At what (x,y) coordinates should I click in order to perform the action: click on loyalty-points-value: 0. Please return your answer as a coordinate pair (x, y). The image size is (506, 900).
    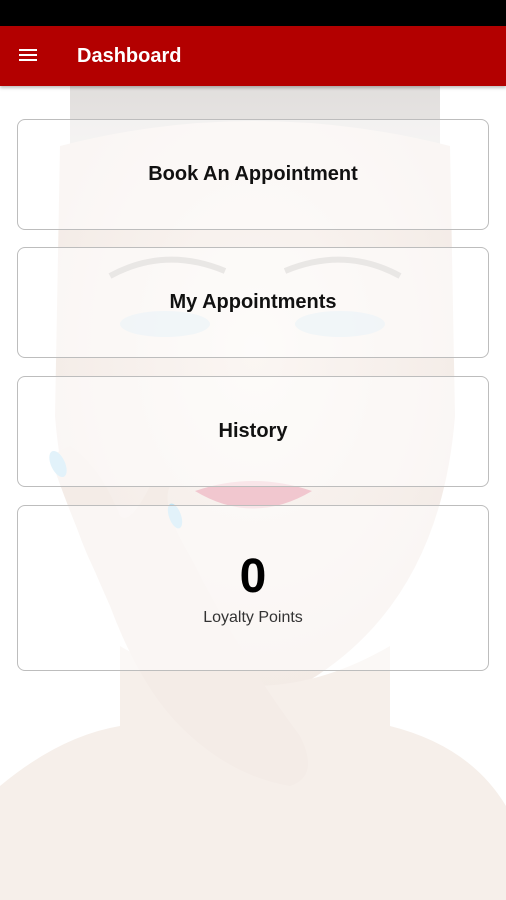
    Looking at the image, I should click on (253, 576).